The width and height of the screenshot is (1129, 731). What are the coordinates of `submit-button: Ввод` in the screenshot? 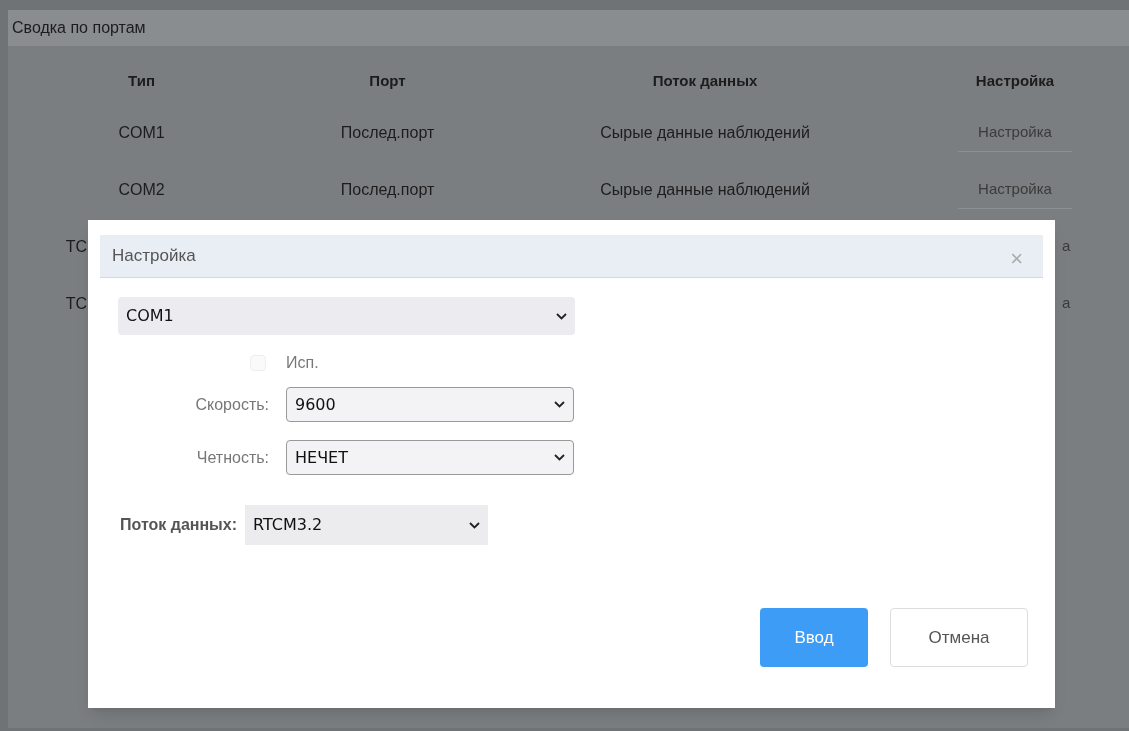 It's located at (814, 637).